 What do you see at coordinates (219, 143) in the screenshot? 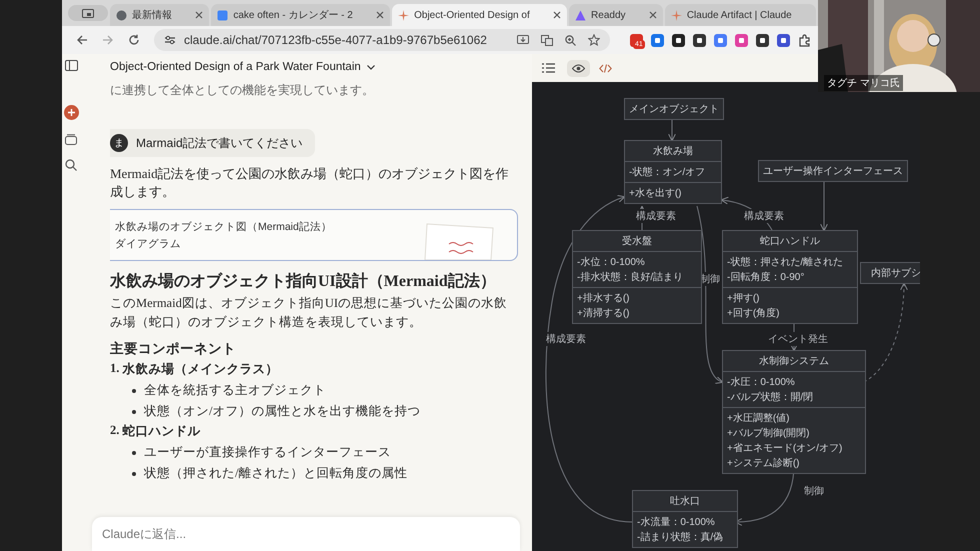
I see `message-text: Marmaid記法で書いてください` at bounding box center [219, 143].